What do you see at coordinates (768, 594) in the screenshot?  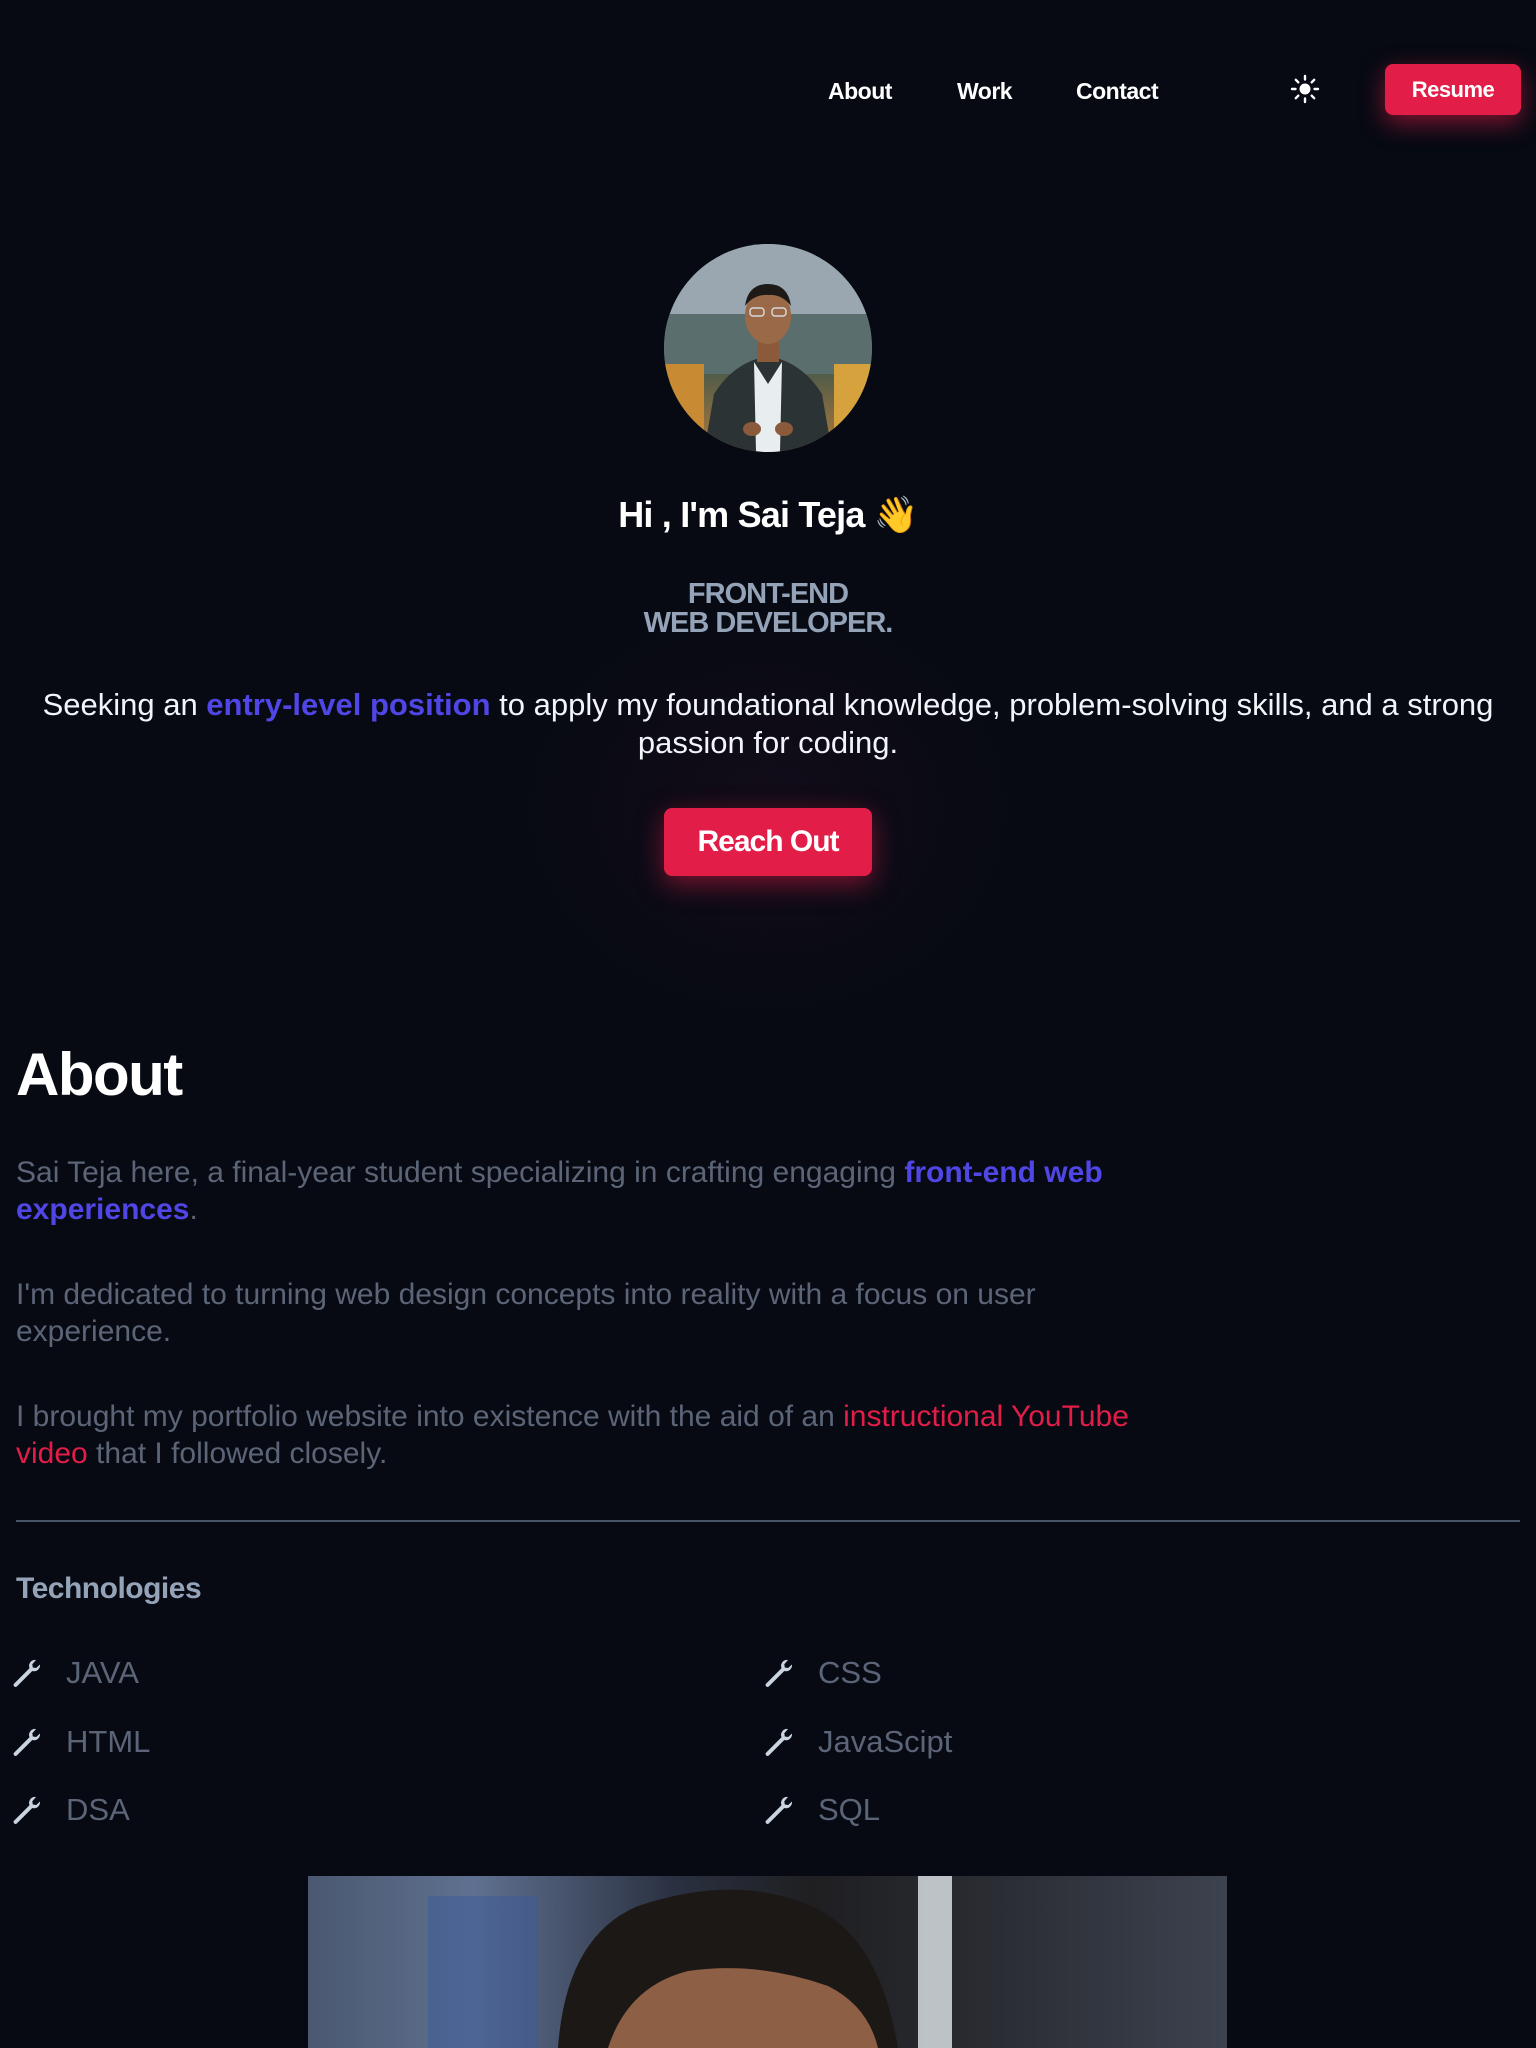 I see `hero-role-line1: FRONT-END` at bounding box center [768, 594].